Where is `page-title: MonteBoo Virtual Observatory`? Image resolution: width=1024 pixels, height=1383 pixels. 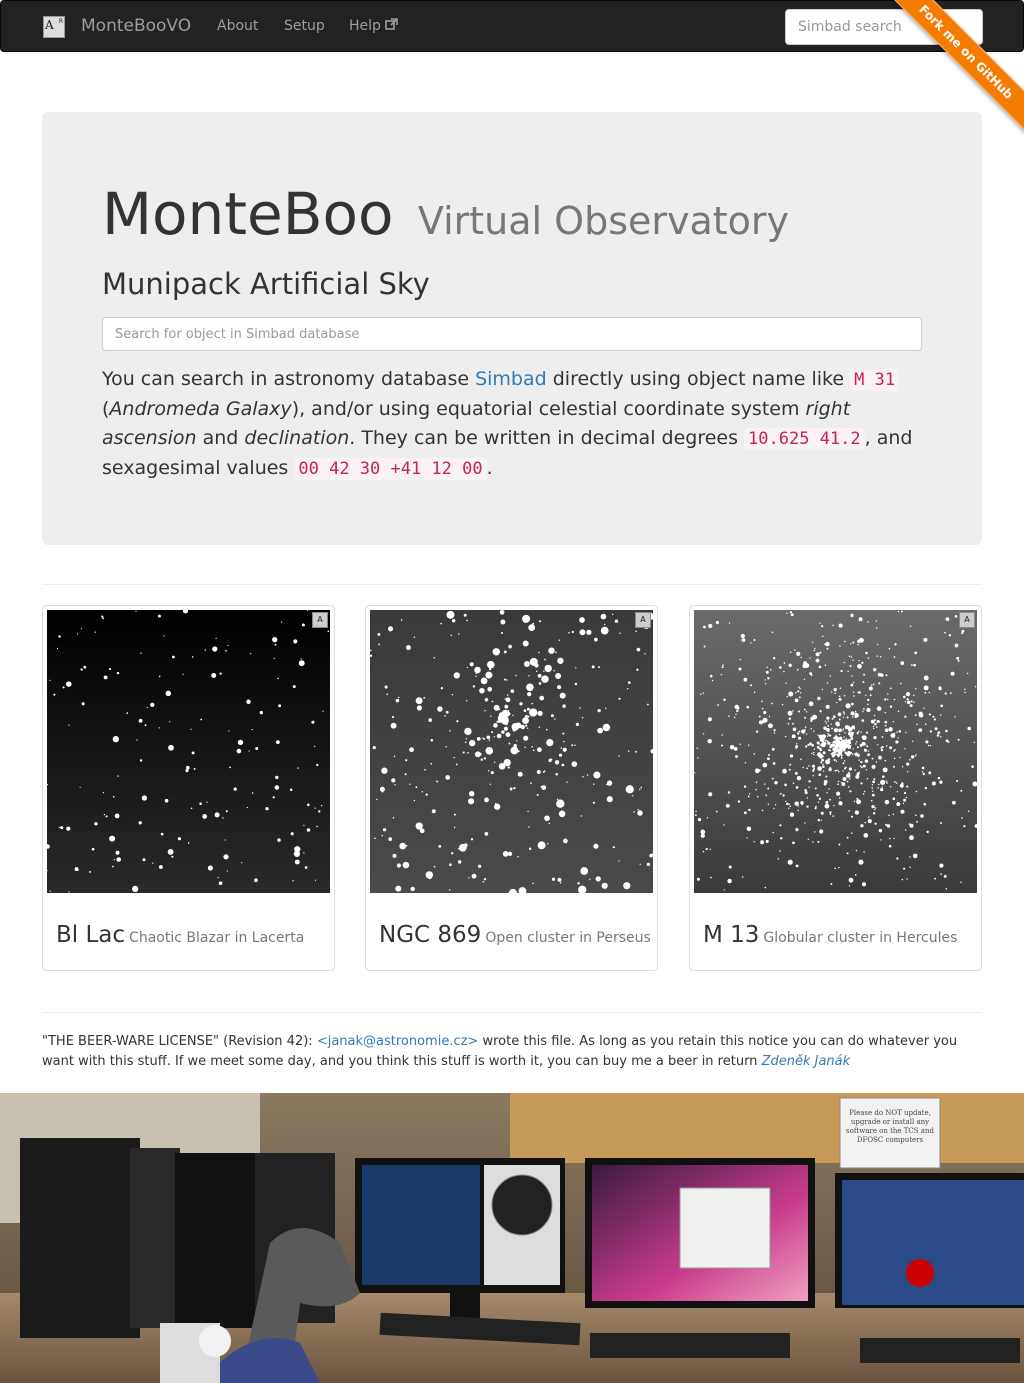
page-title: MonteBoo Virtual Observatory is located at coordinates (445, 214).